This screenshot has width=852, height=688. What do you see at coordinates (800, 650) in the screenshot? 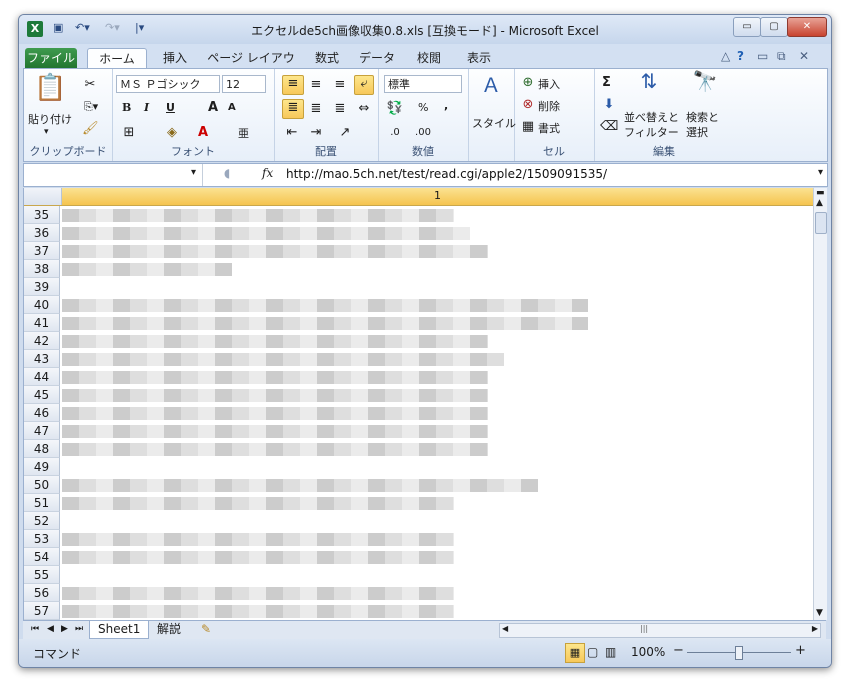
I see `zoom-in-button: +` at bounding box center [800, 650].